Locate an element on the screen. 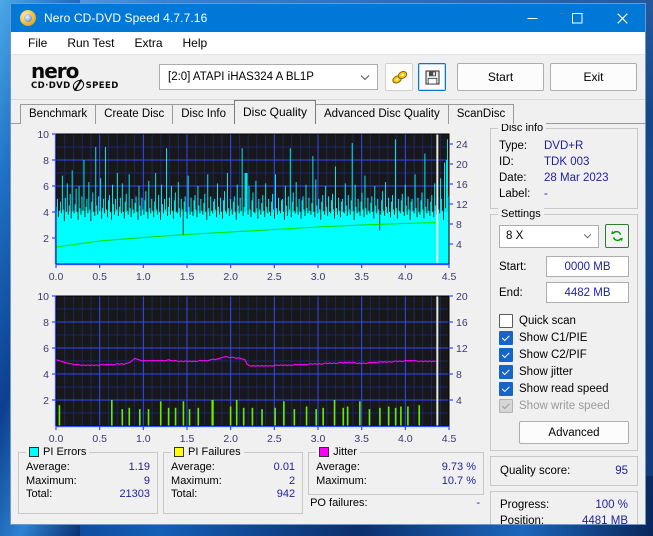  speed-select: 8 X is located at coordinates (549, 236).